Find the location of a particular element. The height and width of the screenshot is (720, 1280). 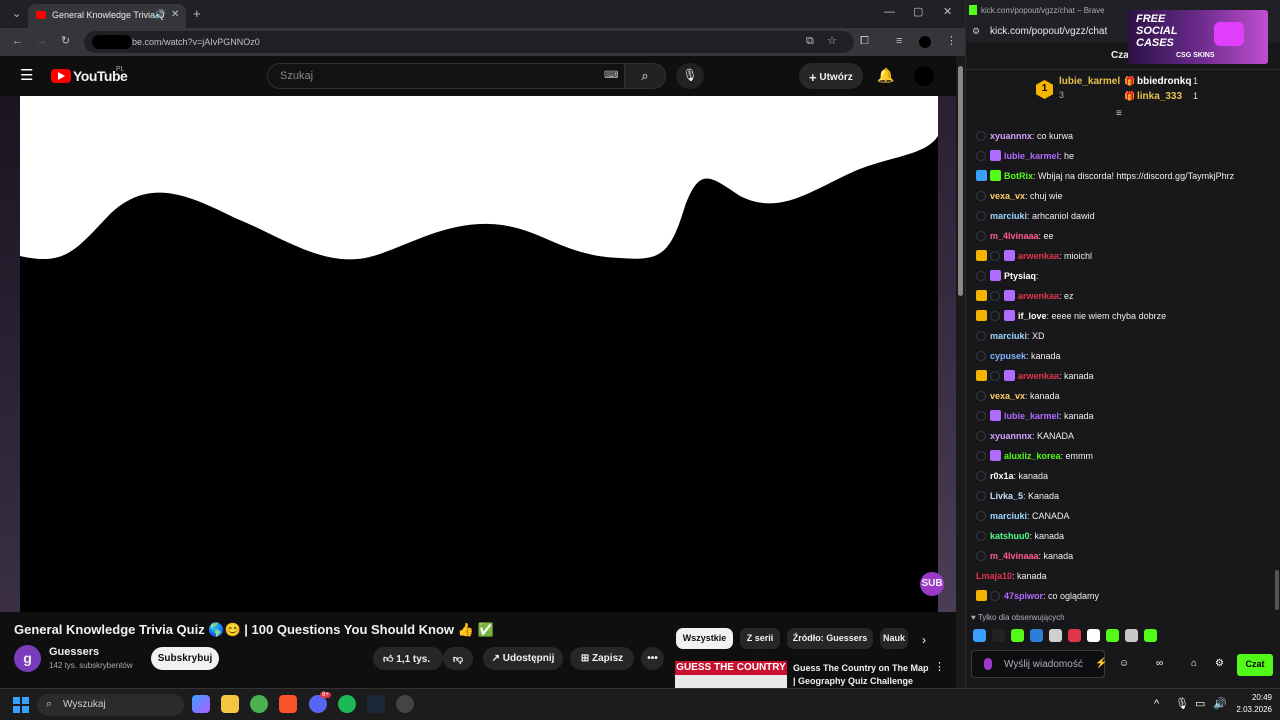

clock: 20:49 2.03.2026 is located at coordinates (1252, 704).